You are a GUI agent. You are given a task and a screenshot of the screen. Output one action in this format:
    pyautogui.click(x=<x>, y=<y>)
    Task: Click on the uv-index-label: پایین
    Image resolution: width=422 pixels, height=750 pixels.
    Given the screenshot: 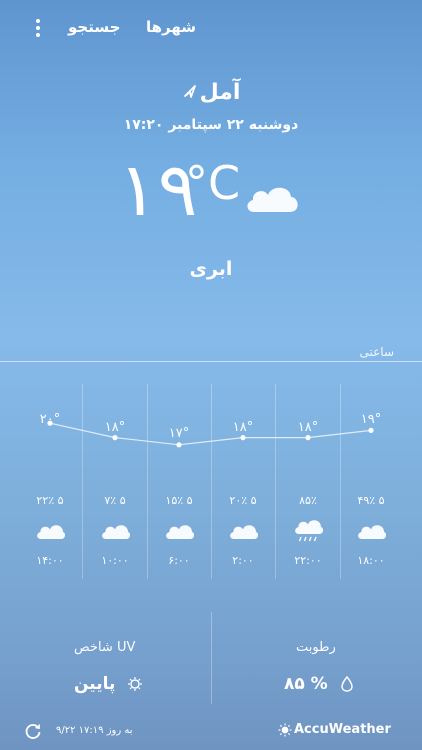 What is the action you would take?
    pyautogui.click(x=95, y=684)
    